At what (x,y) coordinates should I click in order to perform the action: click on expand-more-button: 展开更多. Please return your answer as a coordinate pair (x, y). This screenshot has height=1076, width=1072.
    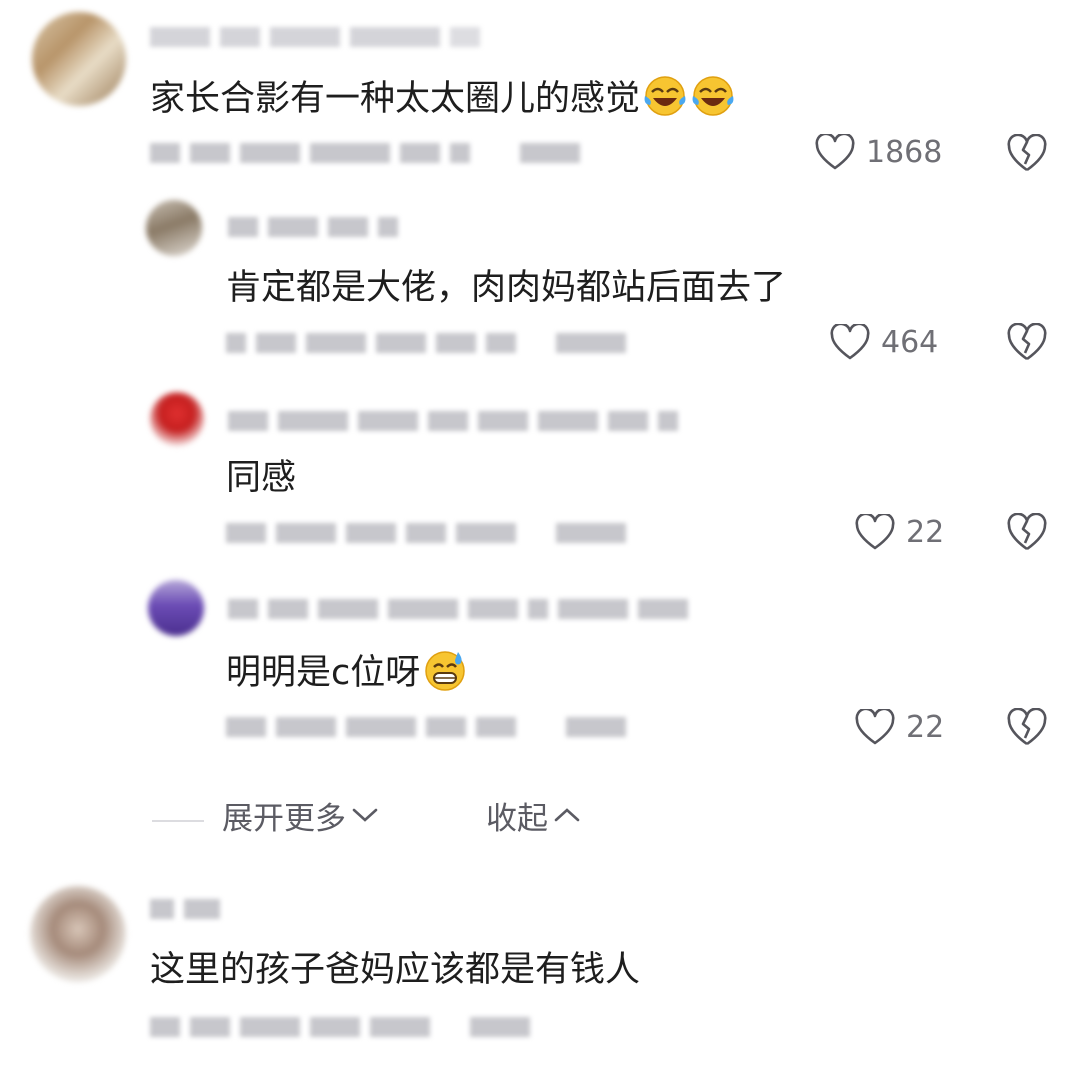
    Looking at the image, I should click on (301, 819).